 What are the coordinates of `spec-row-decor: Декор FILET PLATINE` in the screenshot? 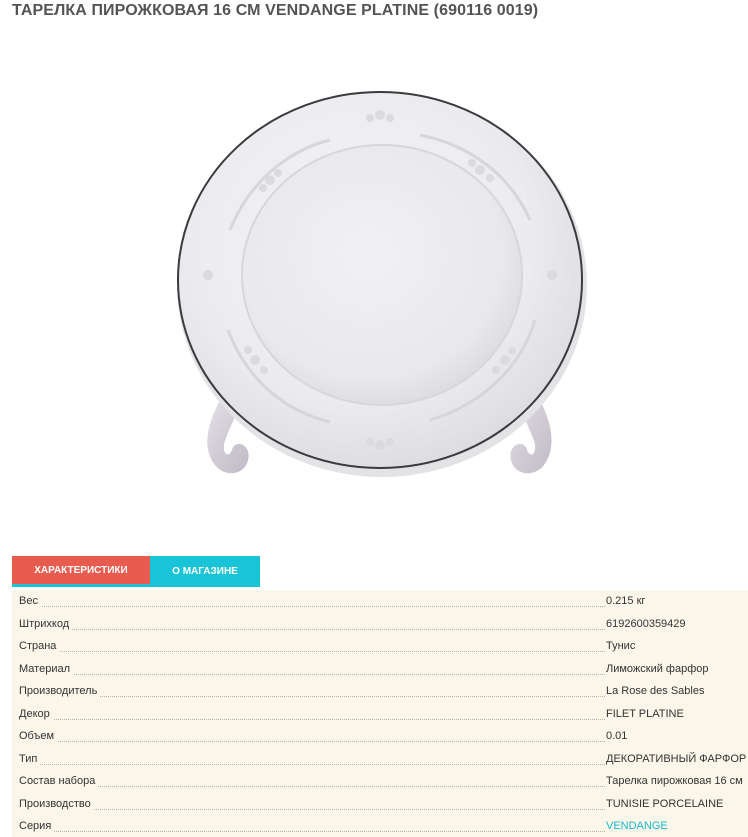 It's located at (380, 714).